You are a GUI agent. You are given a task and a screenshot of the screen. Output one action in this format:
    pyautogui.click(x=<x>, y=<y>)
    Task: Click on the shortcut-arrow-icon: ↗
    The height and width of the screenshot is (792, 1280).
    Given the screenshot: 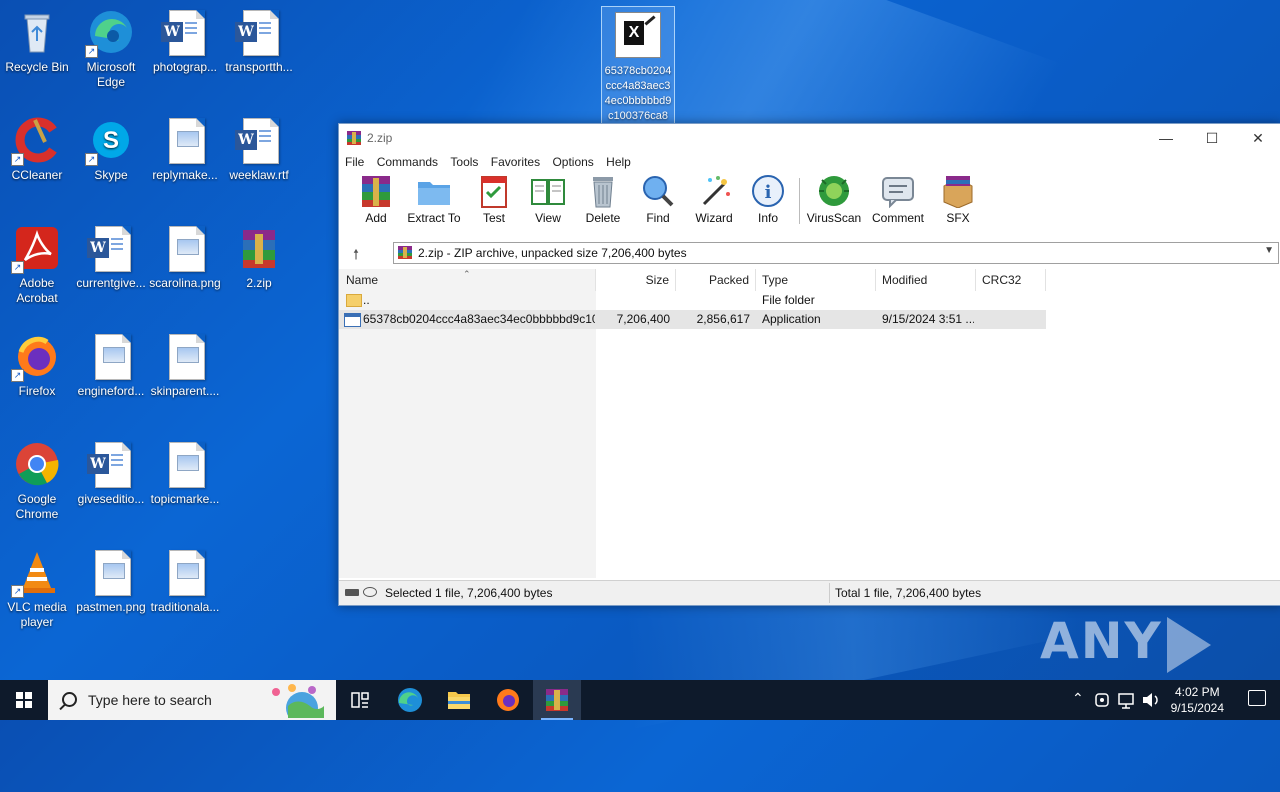 What is the action you would take?
    pyautogui.click(x=17, y=591)
    